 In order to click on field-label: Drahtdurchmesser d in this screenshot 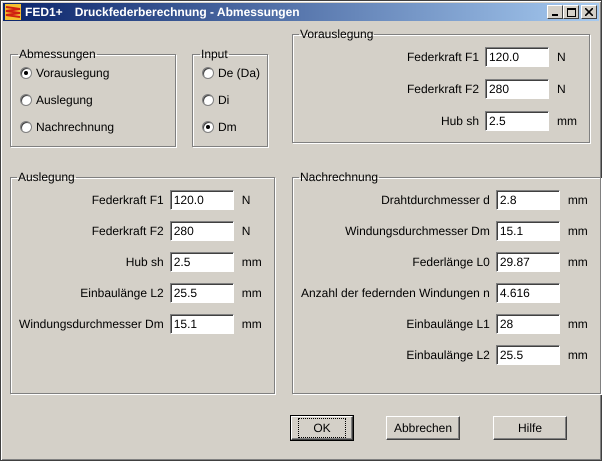, I will do `click(435, 200)`.